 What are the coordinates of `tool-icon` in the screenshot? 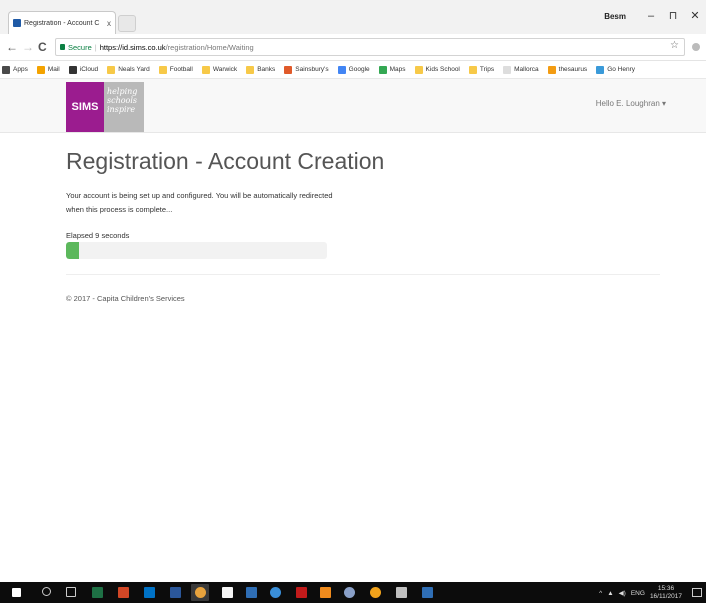 It's located at (401, 592).